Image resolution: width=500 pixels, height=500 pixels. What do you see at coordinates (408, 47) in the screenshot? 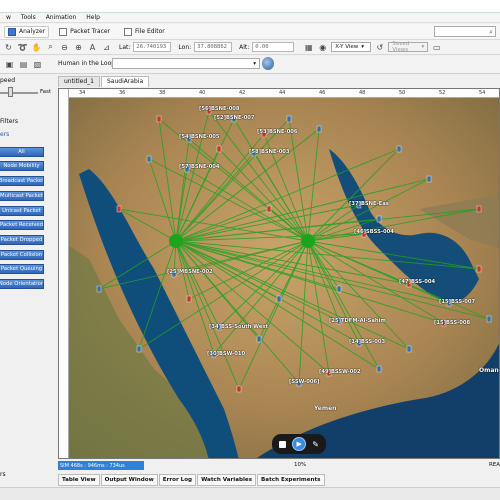
I see `saved-views-select: Saved Views ▾` at bounding box center [408, 47].